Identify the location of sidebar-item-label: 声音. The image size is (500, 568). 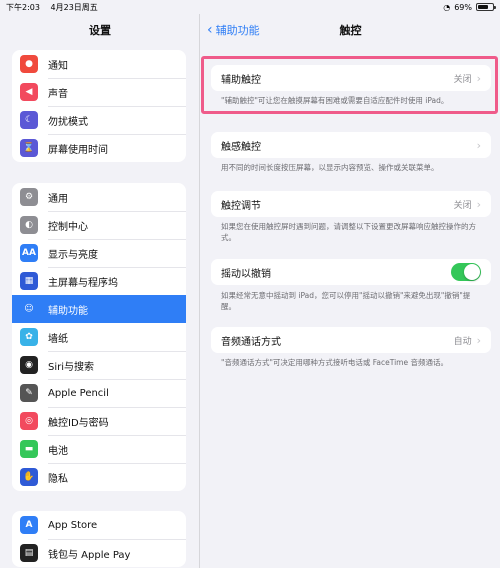
(58, 94).